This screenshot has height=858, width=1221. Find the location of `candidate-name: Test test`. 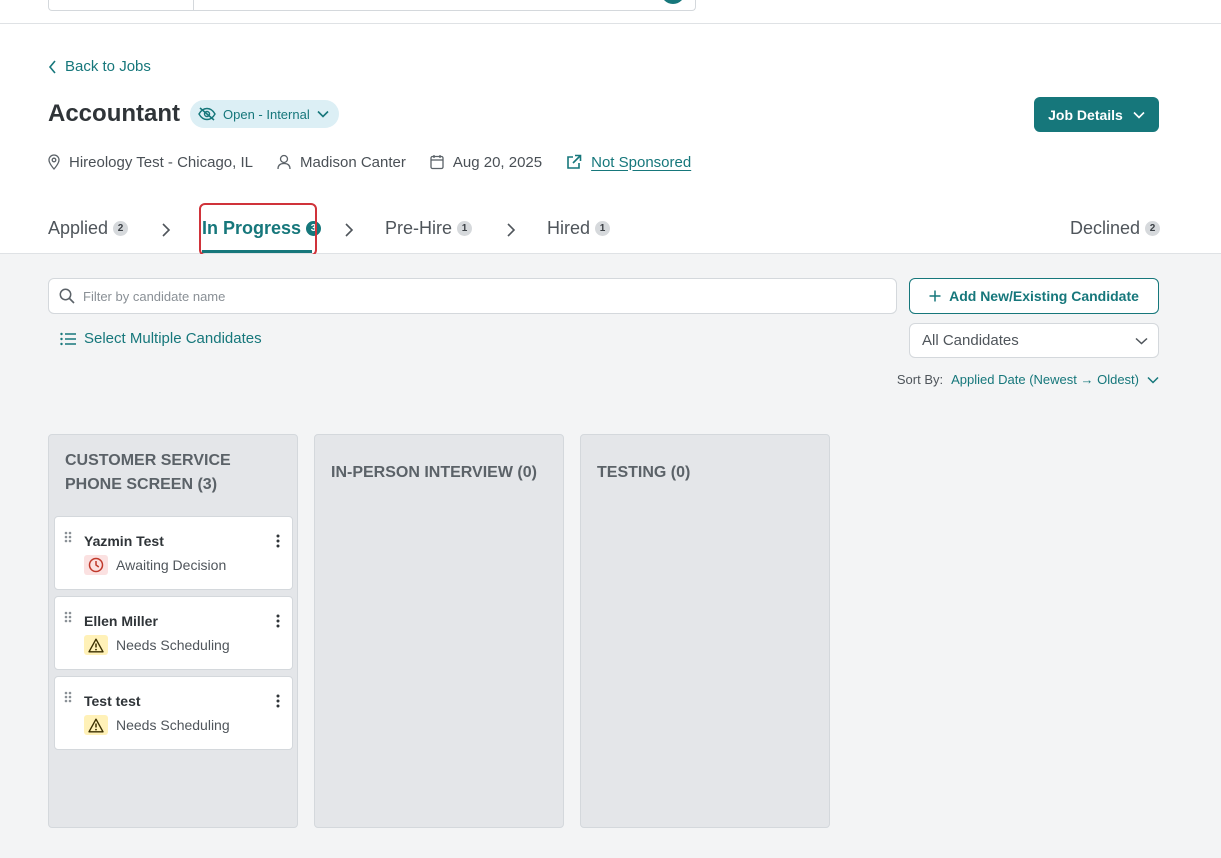

candidate-name: Test test is located at coordinates (112, 701).